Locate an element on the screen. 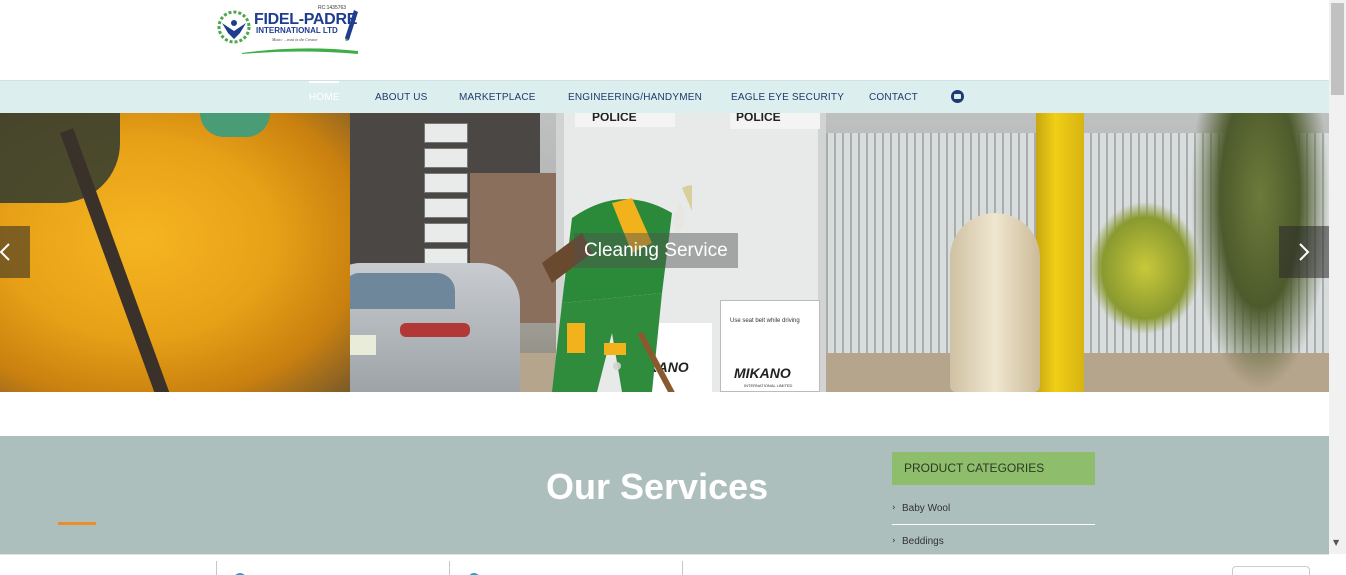 This screenshot has width=1346, height=575. services-accent-line is located at coordinates (77, 523).